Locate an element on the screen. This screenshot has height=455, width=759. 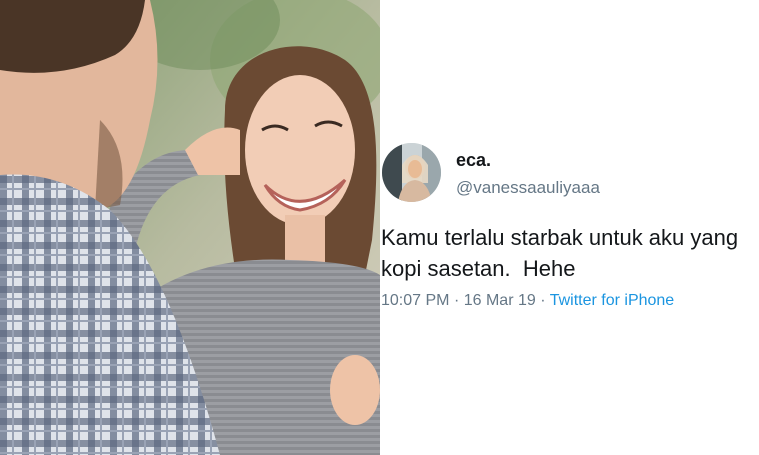
display-name: eca. is located at coordinates (473, 160).